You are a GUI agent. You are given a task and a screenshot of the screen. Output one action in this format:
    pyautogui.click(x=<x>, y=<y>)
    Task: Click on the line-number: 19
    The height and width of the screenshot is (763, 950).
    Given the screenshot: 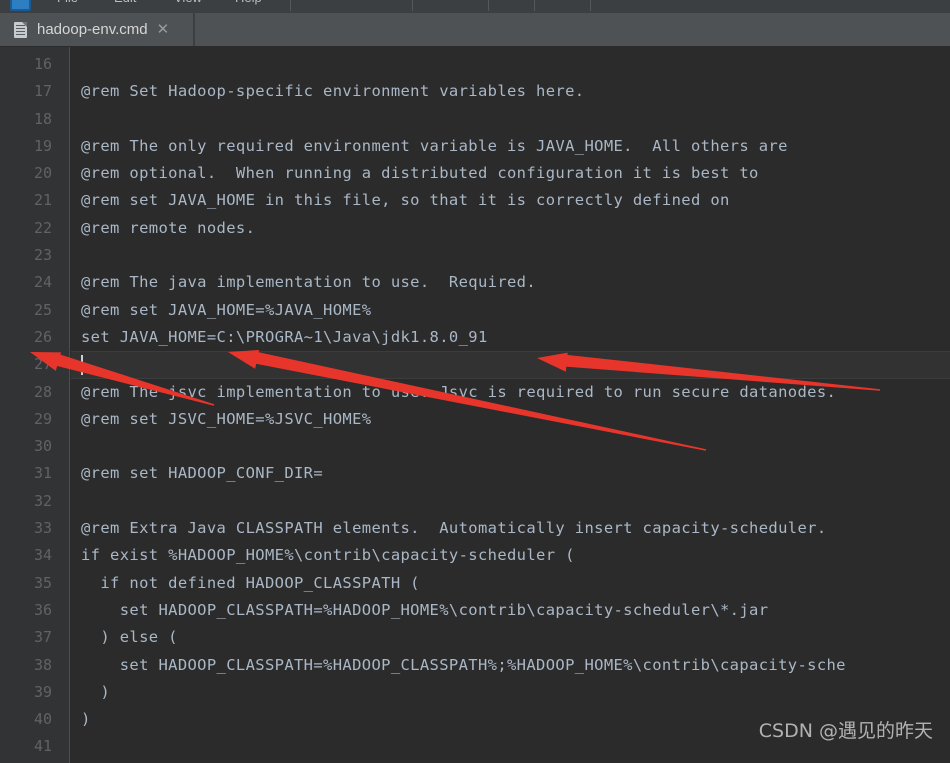 What is the action you would take?
    pyautogui.click(x=26, y=146)
    